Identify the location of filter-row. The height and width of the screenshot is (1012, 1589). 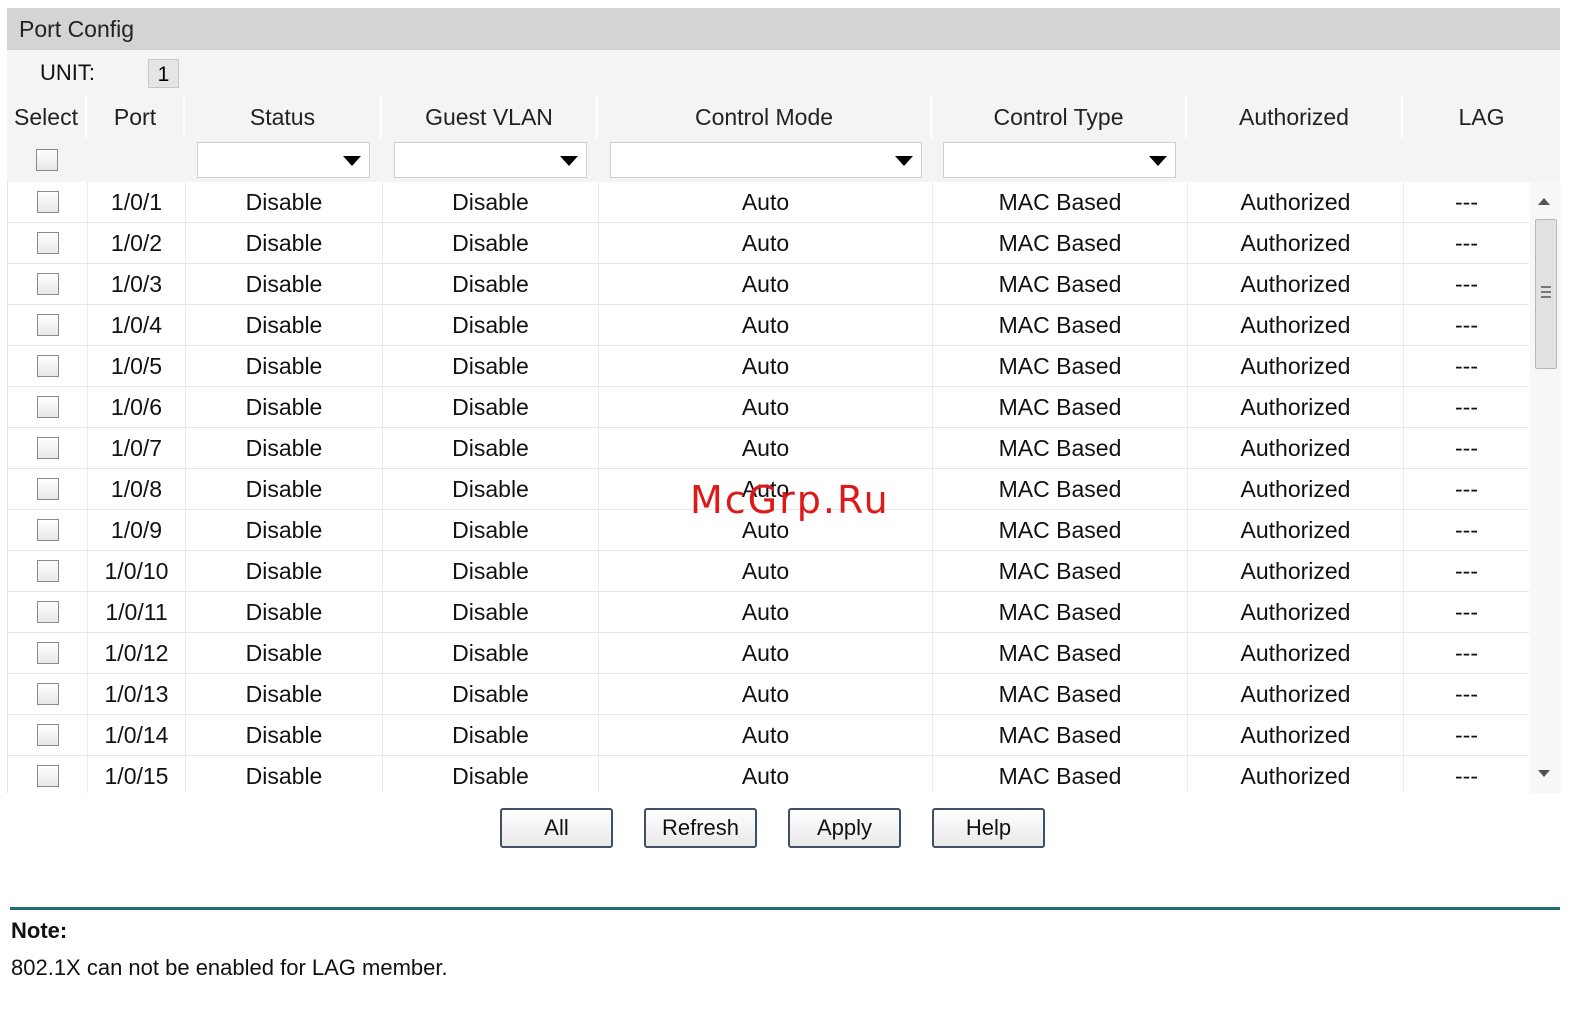
(783, 160).